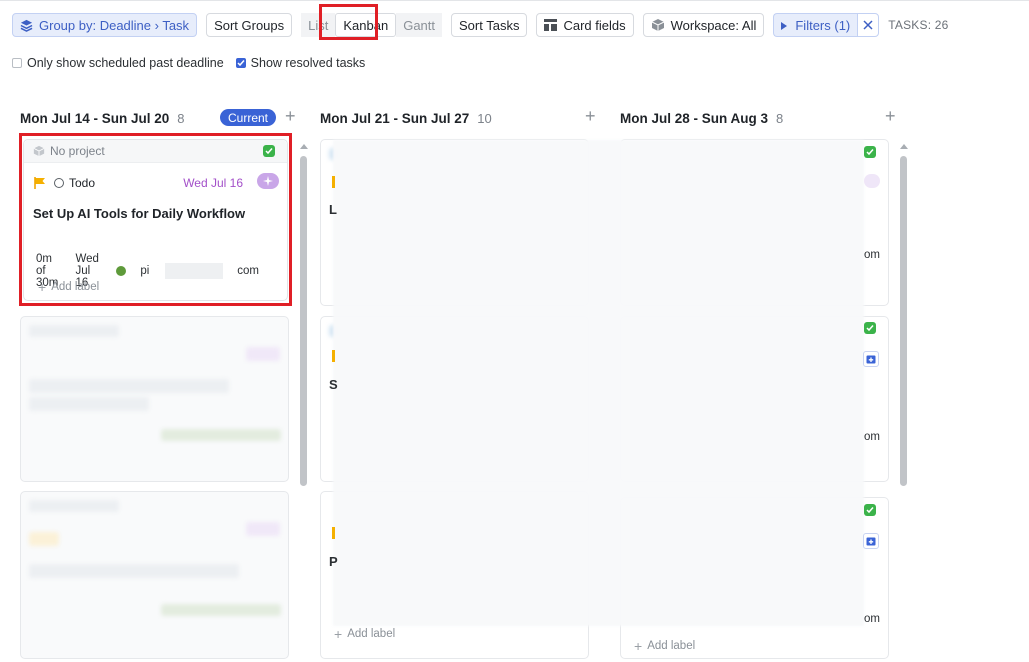 The height and width of the screenshot is (662, 1029). Describe the element at coordinates (318, 25) in the screenshot. I see `view-list-tab: List` at that location.